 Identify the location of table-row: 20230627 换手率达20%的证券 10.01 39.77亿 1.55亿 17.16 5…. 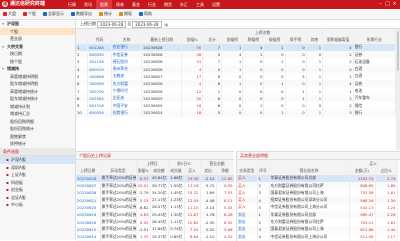
(155, 185).